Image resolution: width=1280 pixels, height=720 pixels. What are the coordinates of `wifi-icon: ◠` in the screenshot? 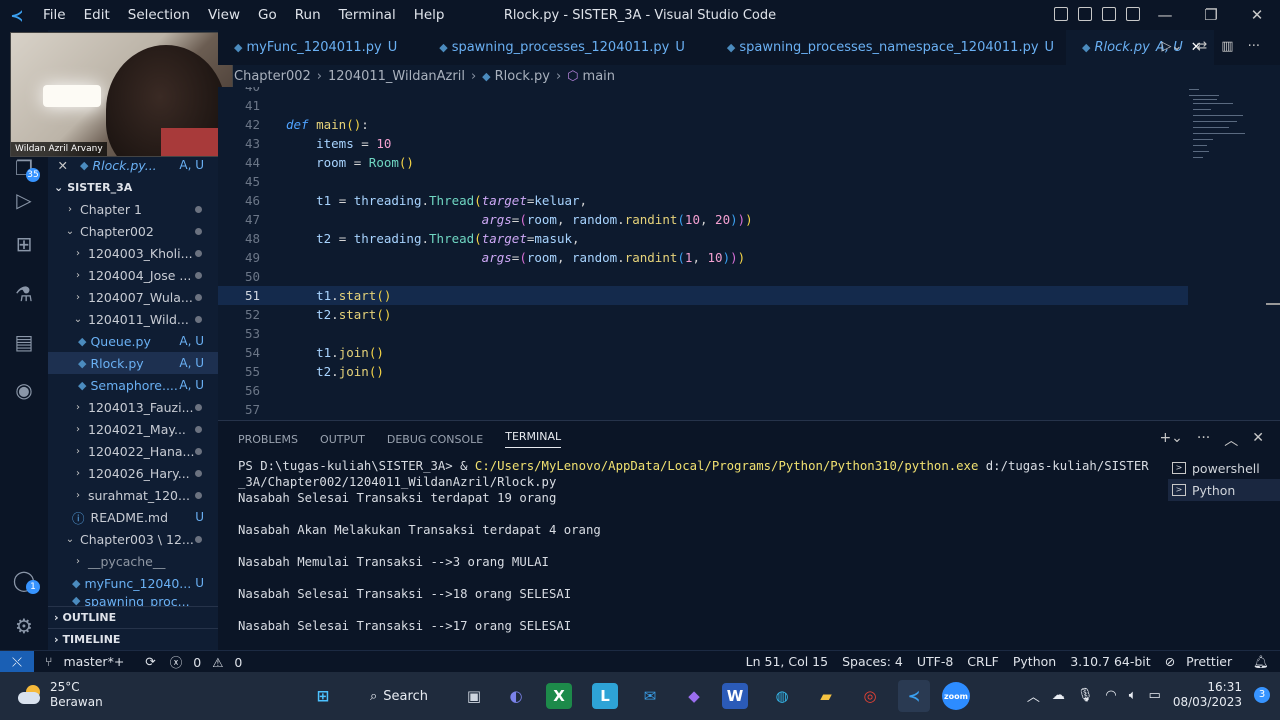 It's located at (1110, 695).